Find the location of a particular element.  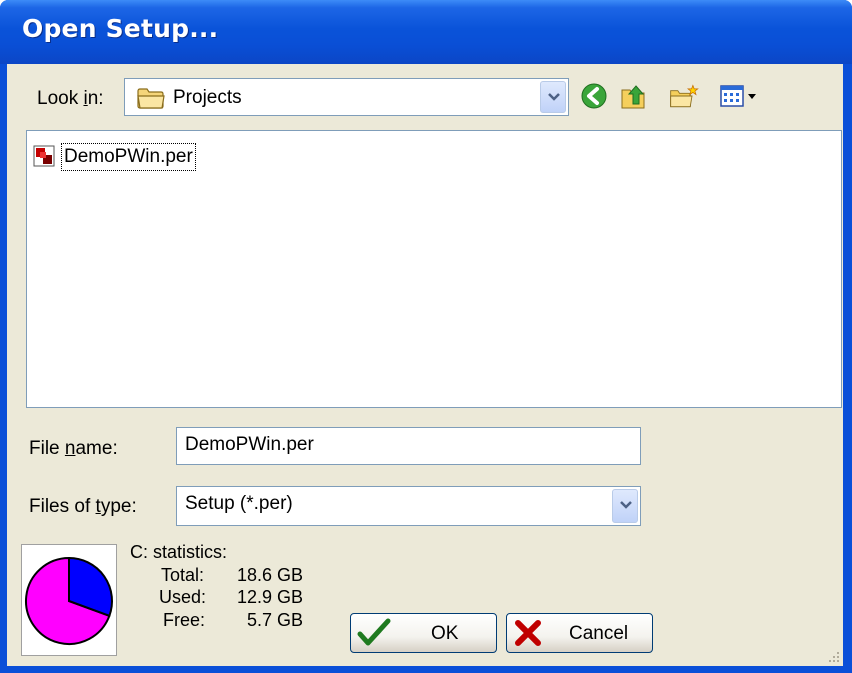

stat-used-value: 12.9 GB is located at coordinates (270, 597).